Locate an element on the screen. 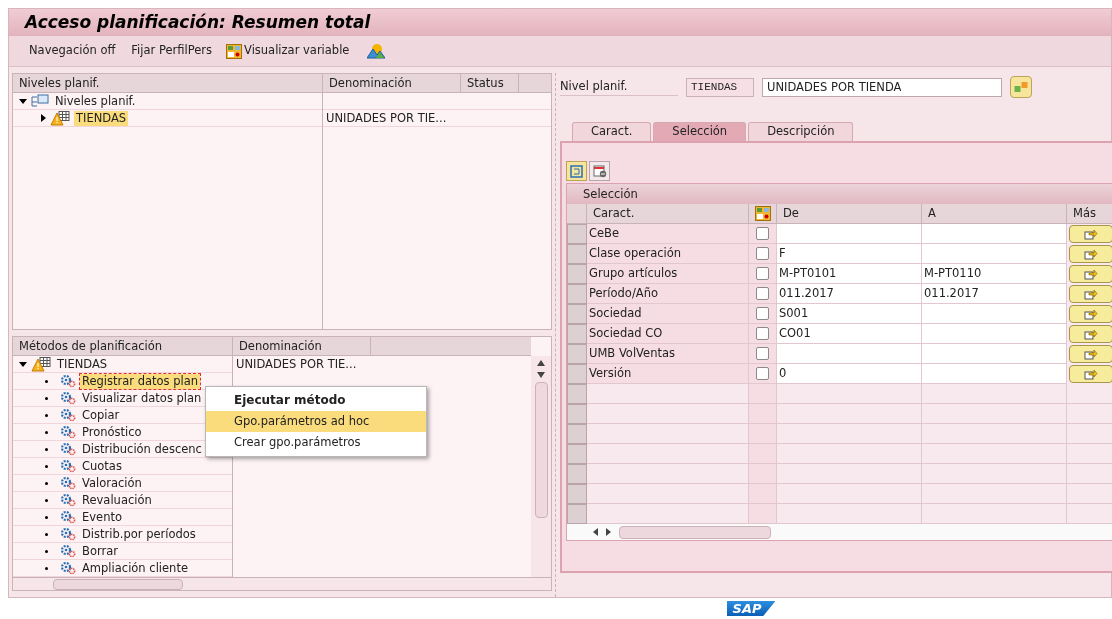 This screenshot has height=619, width=1112. from-field: 011.2017 is located at coordinates (849, 294).